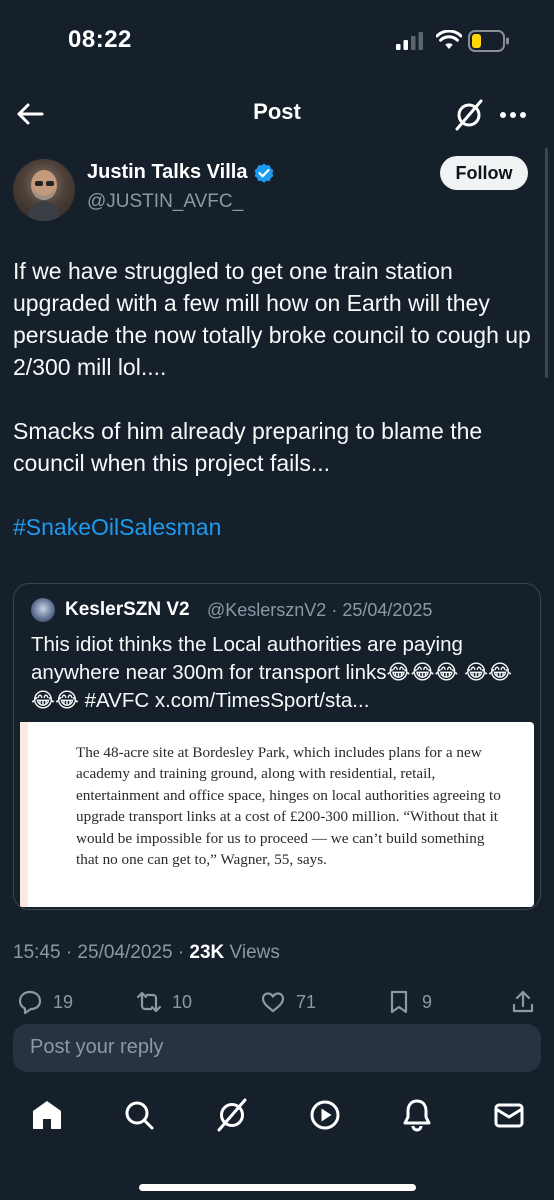 Image resolution: width=554 pixels, height=1200 pixels. What do you see at coordinates (100, 39) in the screenshot?
I see `status-time: 08:22` at bounding box center [100, 39].